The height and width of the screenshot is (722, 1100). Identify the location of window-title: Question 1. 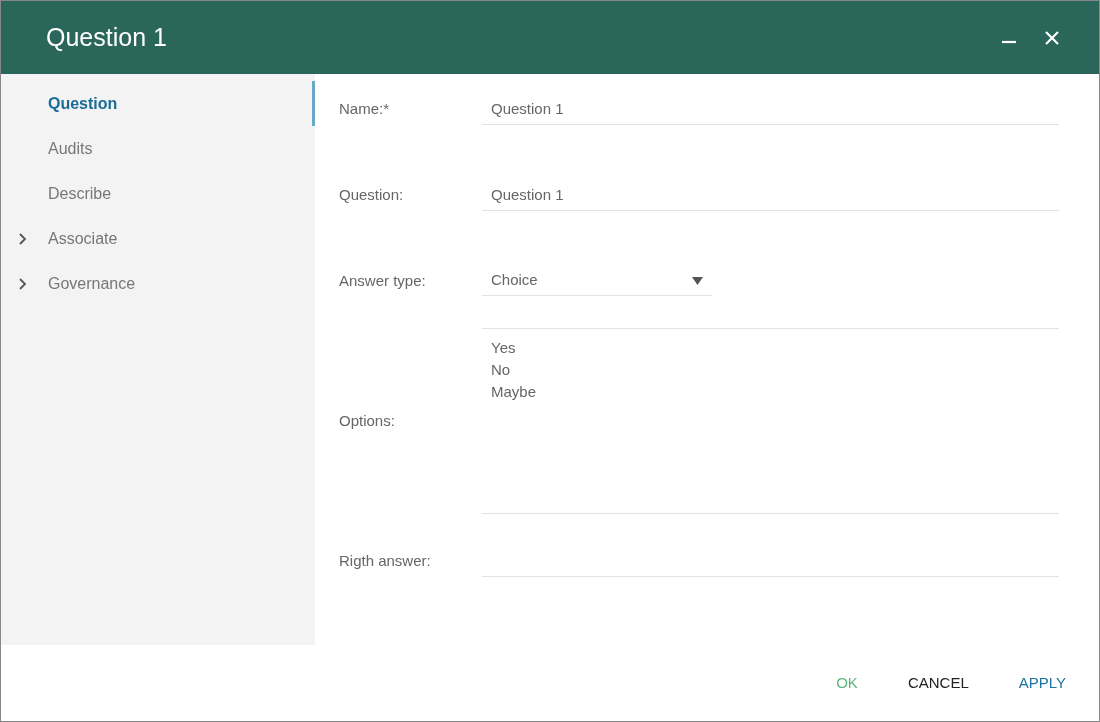
(106, 37).